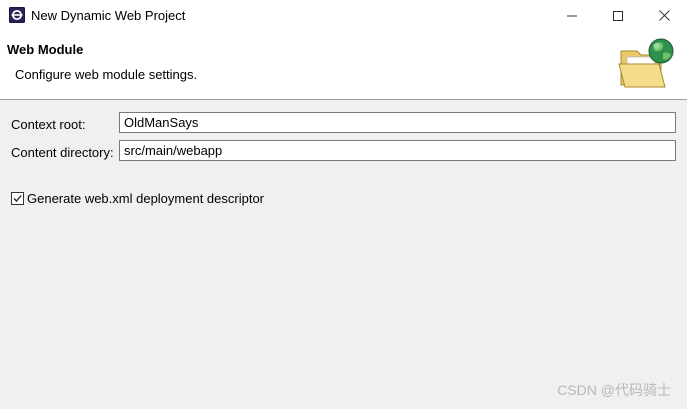 This screenshot has width=687, height=409. I want to click on watermark: CSDN @代码骑士, so click(614, 390).